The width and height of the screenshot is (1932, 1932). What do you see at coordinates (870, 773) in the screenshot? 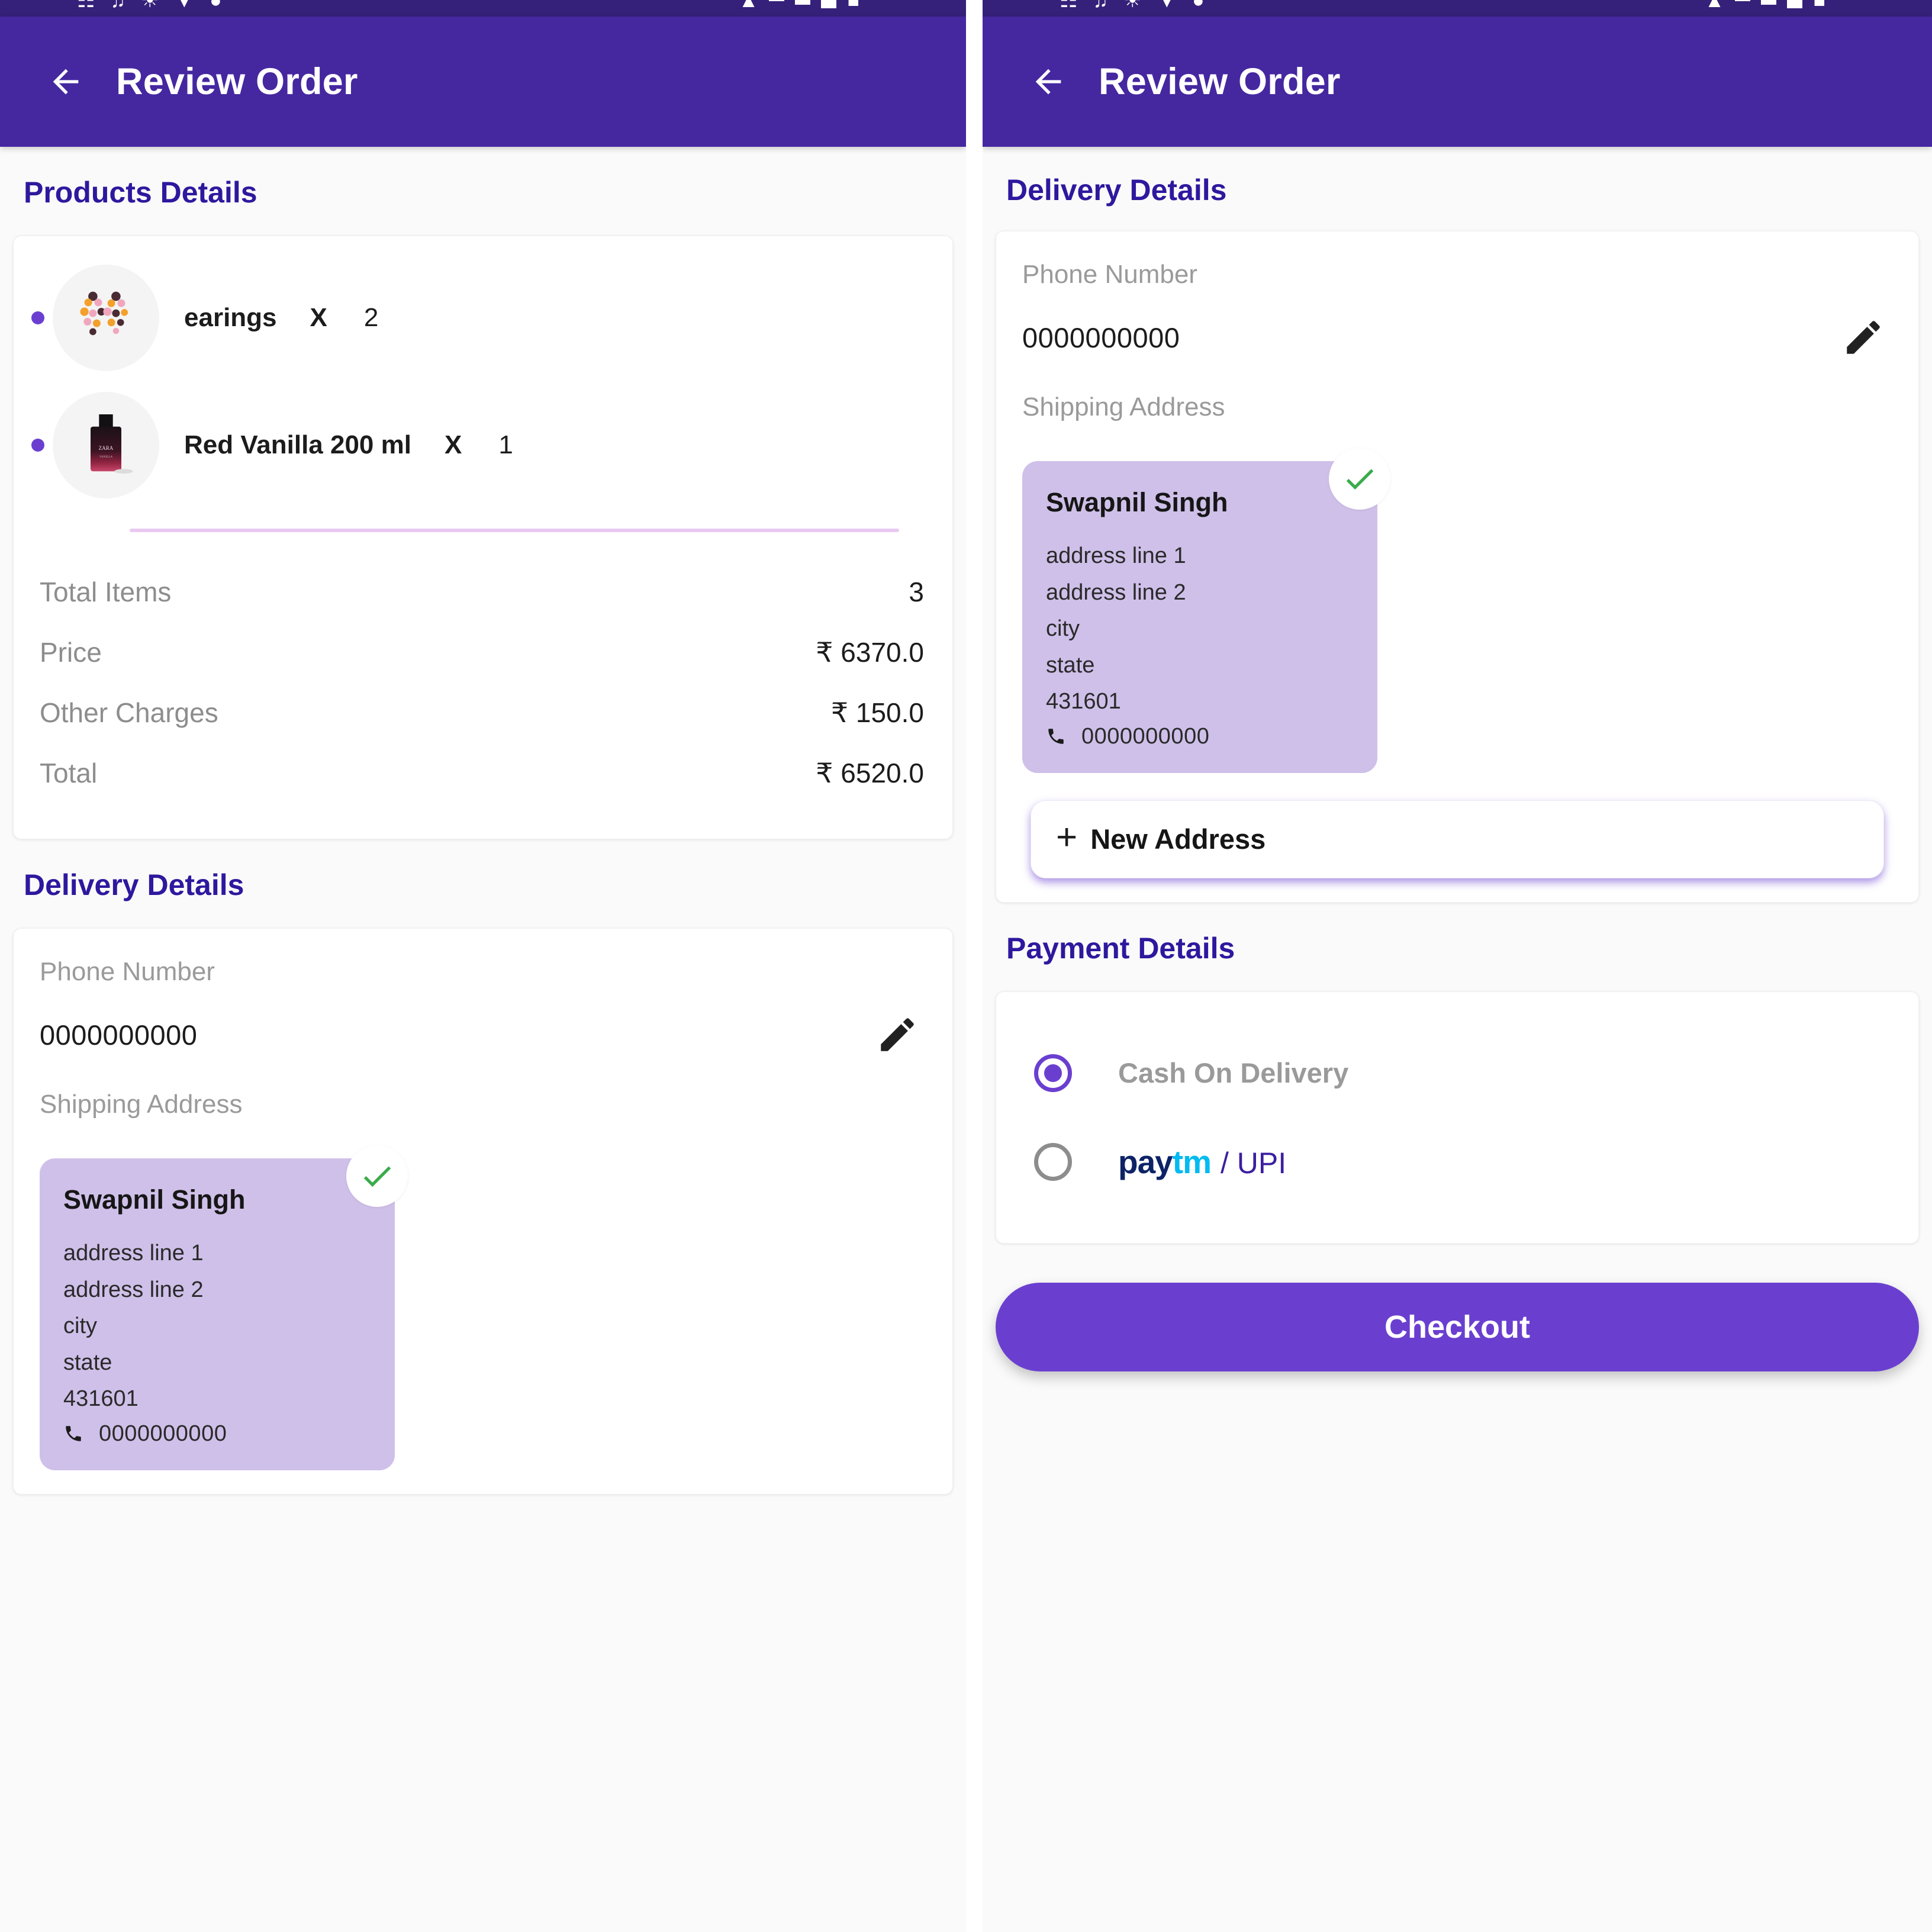
I see `summary-value: ₹ 6520.0` at bounding box center [870, 773].